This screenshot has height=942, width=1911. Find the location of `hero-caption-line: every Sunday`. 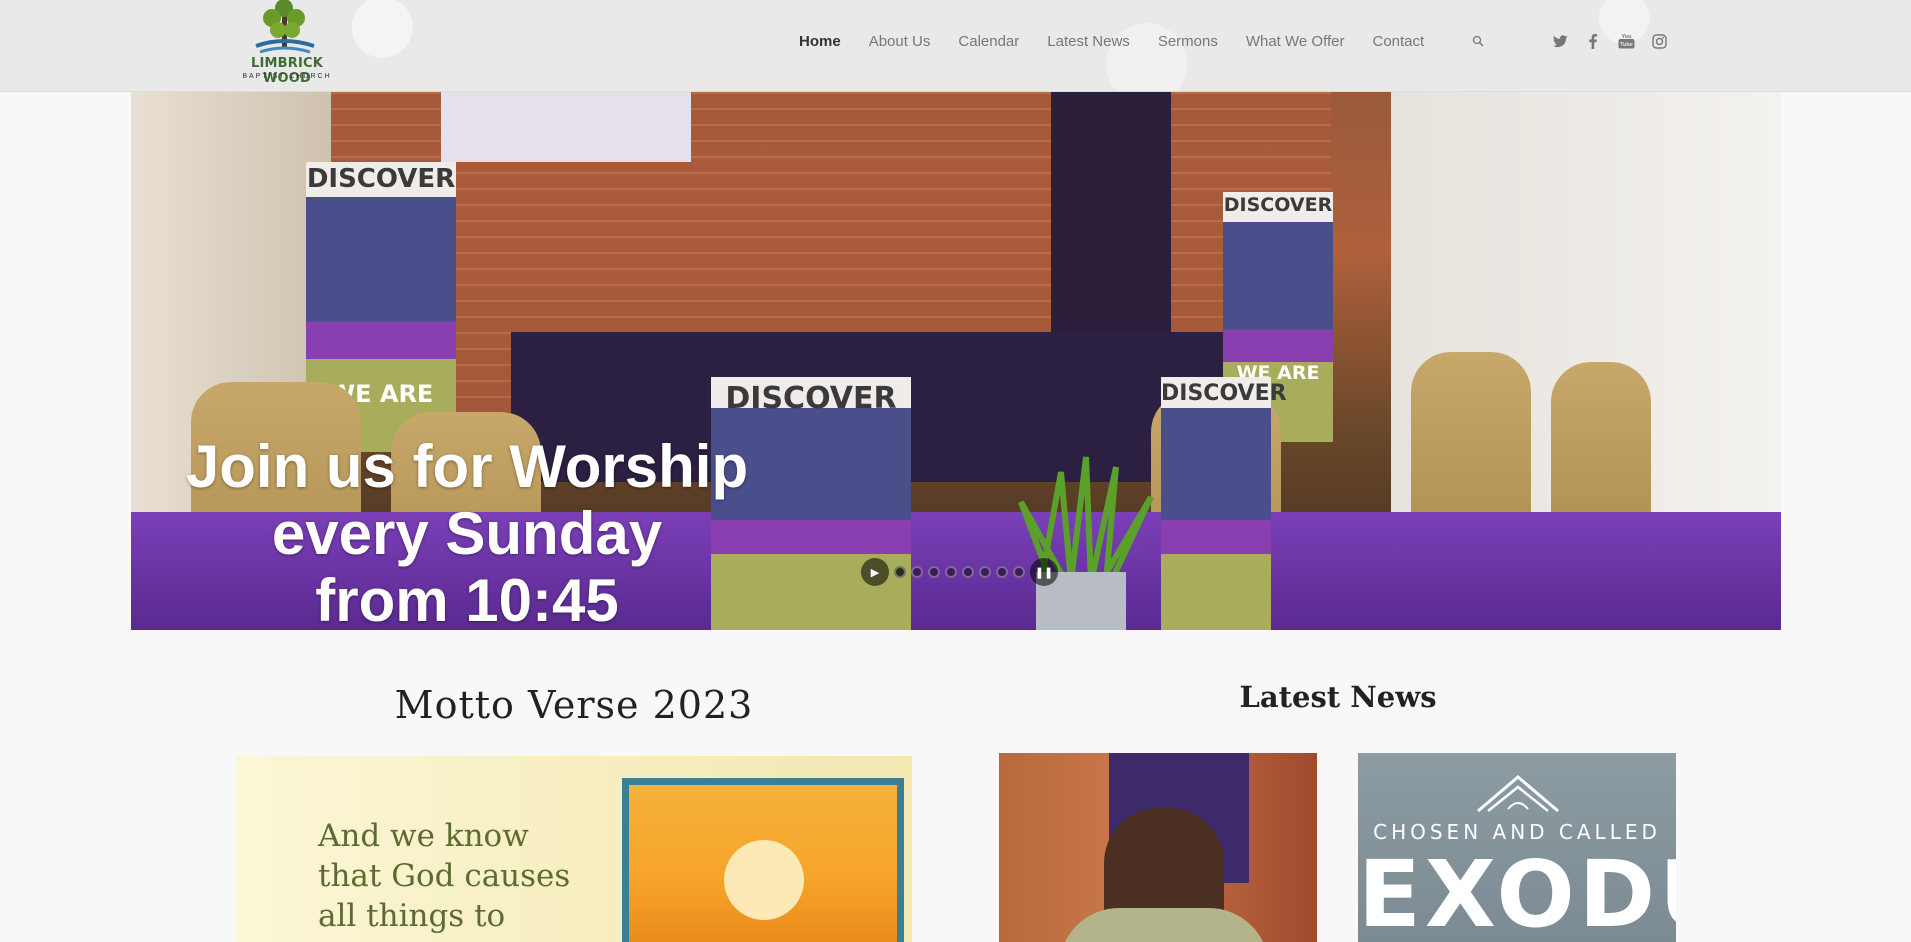

hero-caption-line: every Sunday is located at coordinates (467, 533).